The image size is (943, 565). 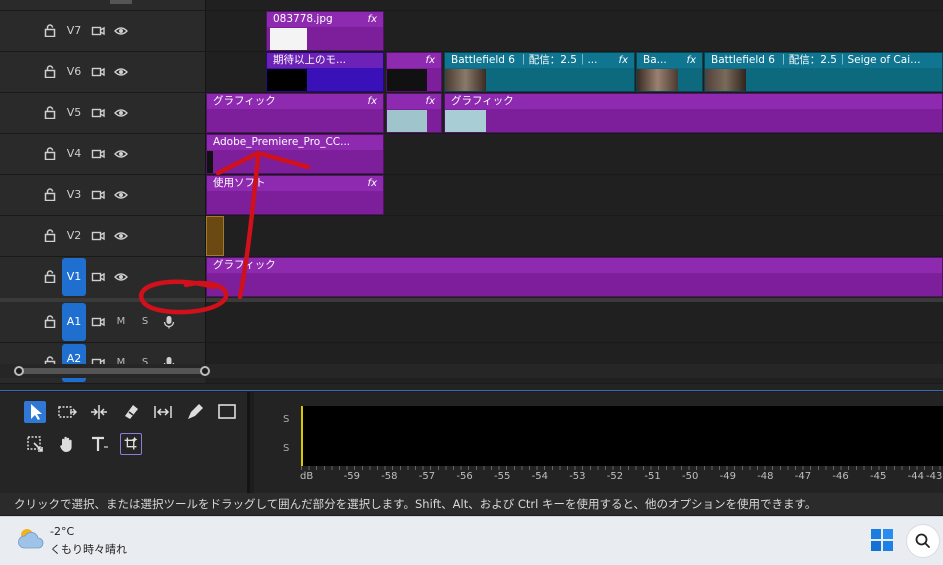 What do you see at coordinates (74, 154) in the screenshot?
I see `track-name-v4: V4` at bounding box center [74, 154].